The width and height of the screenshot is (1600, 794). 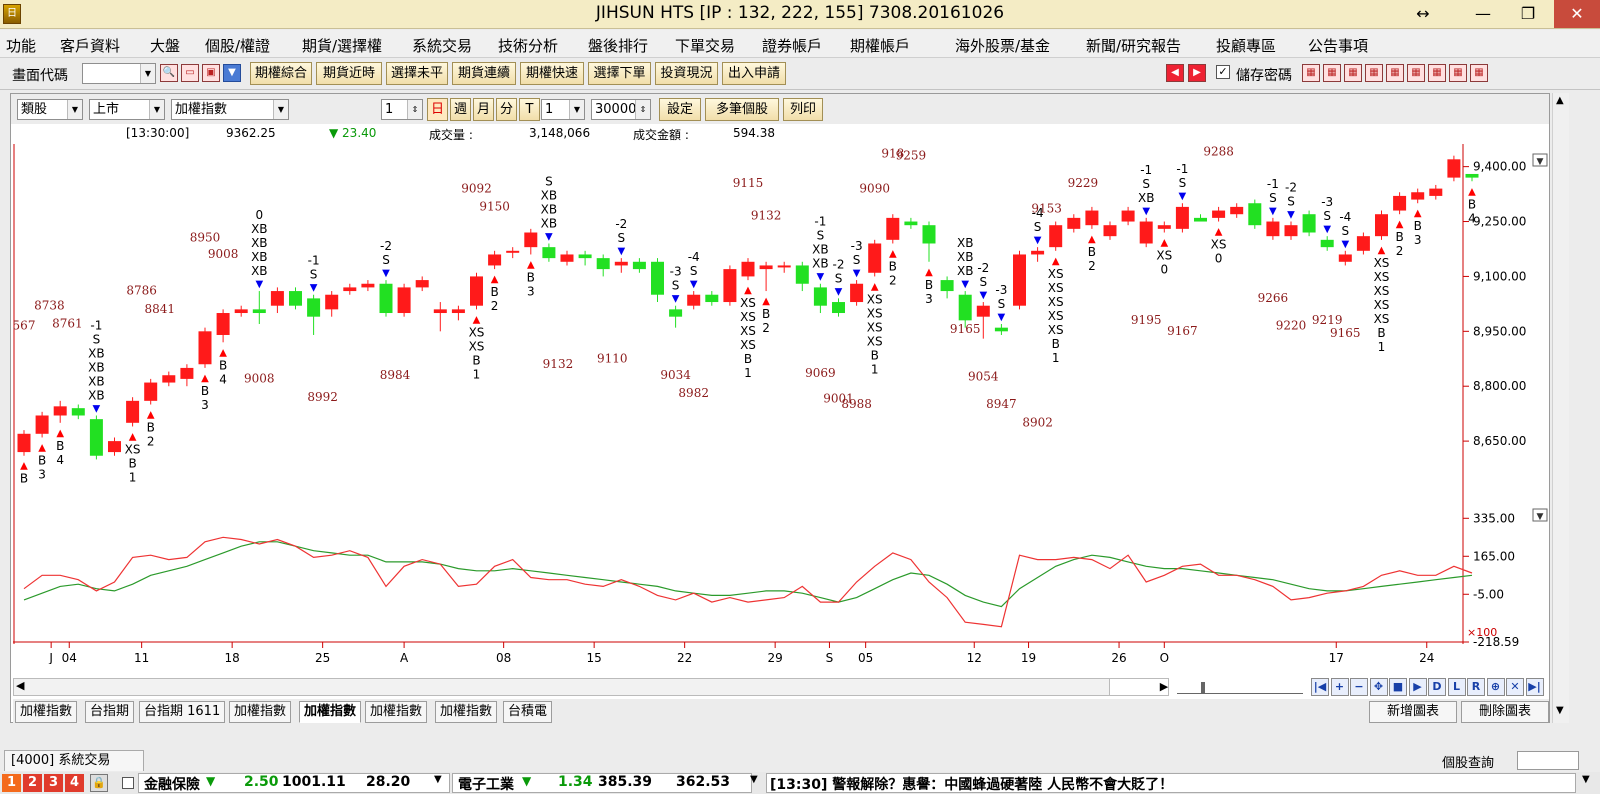 I want to click on chart-tab-0: 加權指數, so click(x=46, y=712).